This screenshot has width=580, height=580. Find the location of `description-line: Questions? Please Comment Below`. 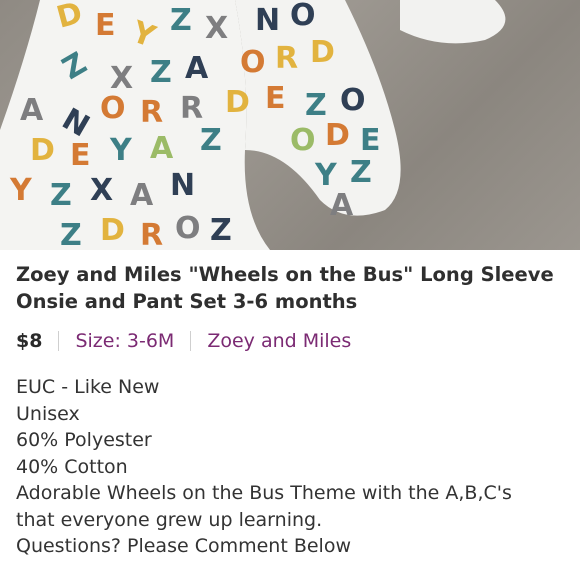

description-line: Questions? Please Comment Below is located at coordinates (183, 546).